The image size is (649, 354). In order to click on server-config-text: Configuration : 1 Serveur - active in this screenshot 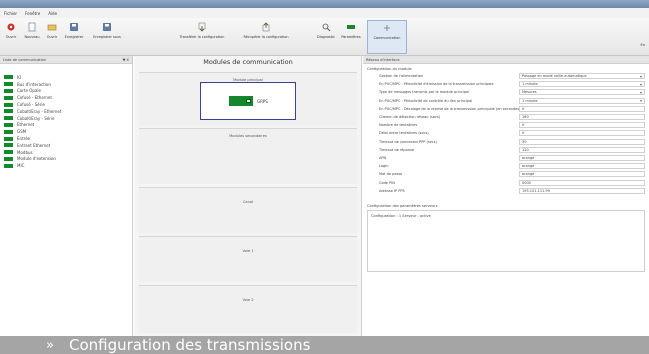, I will do `click(506, 240)`.